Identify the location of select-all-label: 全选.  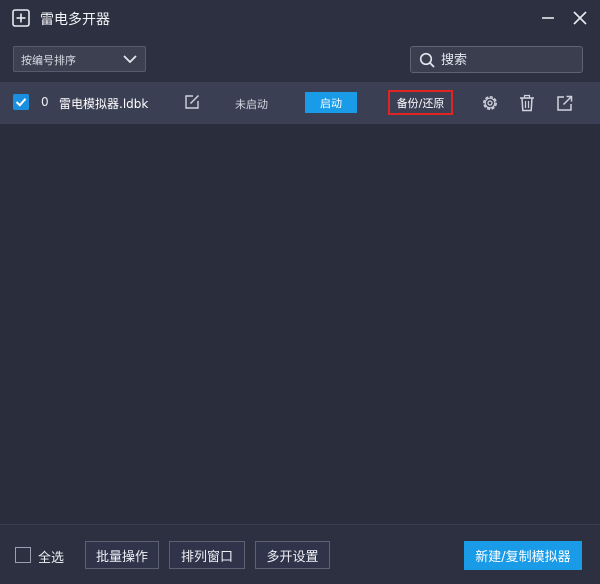
(51, 558).